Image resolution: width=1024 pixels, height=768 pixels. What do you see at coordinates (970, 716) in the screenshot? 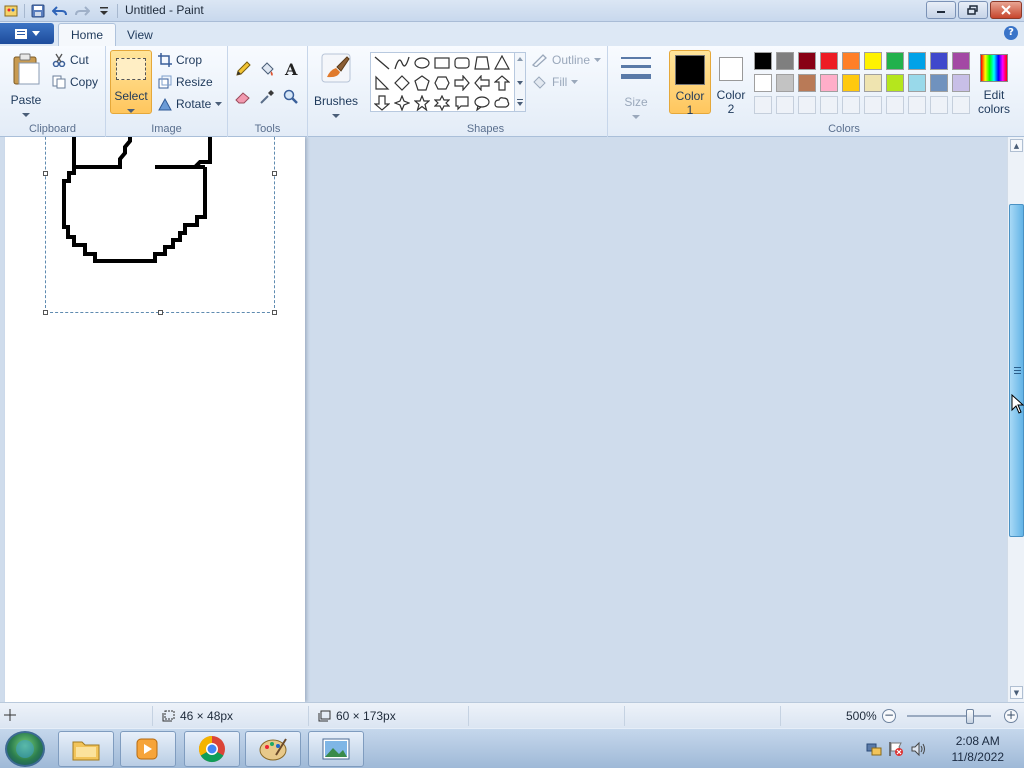
I see `zoom-slider-thumb` at bounding box center [970, 716].